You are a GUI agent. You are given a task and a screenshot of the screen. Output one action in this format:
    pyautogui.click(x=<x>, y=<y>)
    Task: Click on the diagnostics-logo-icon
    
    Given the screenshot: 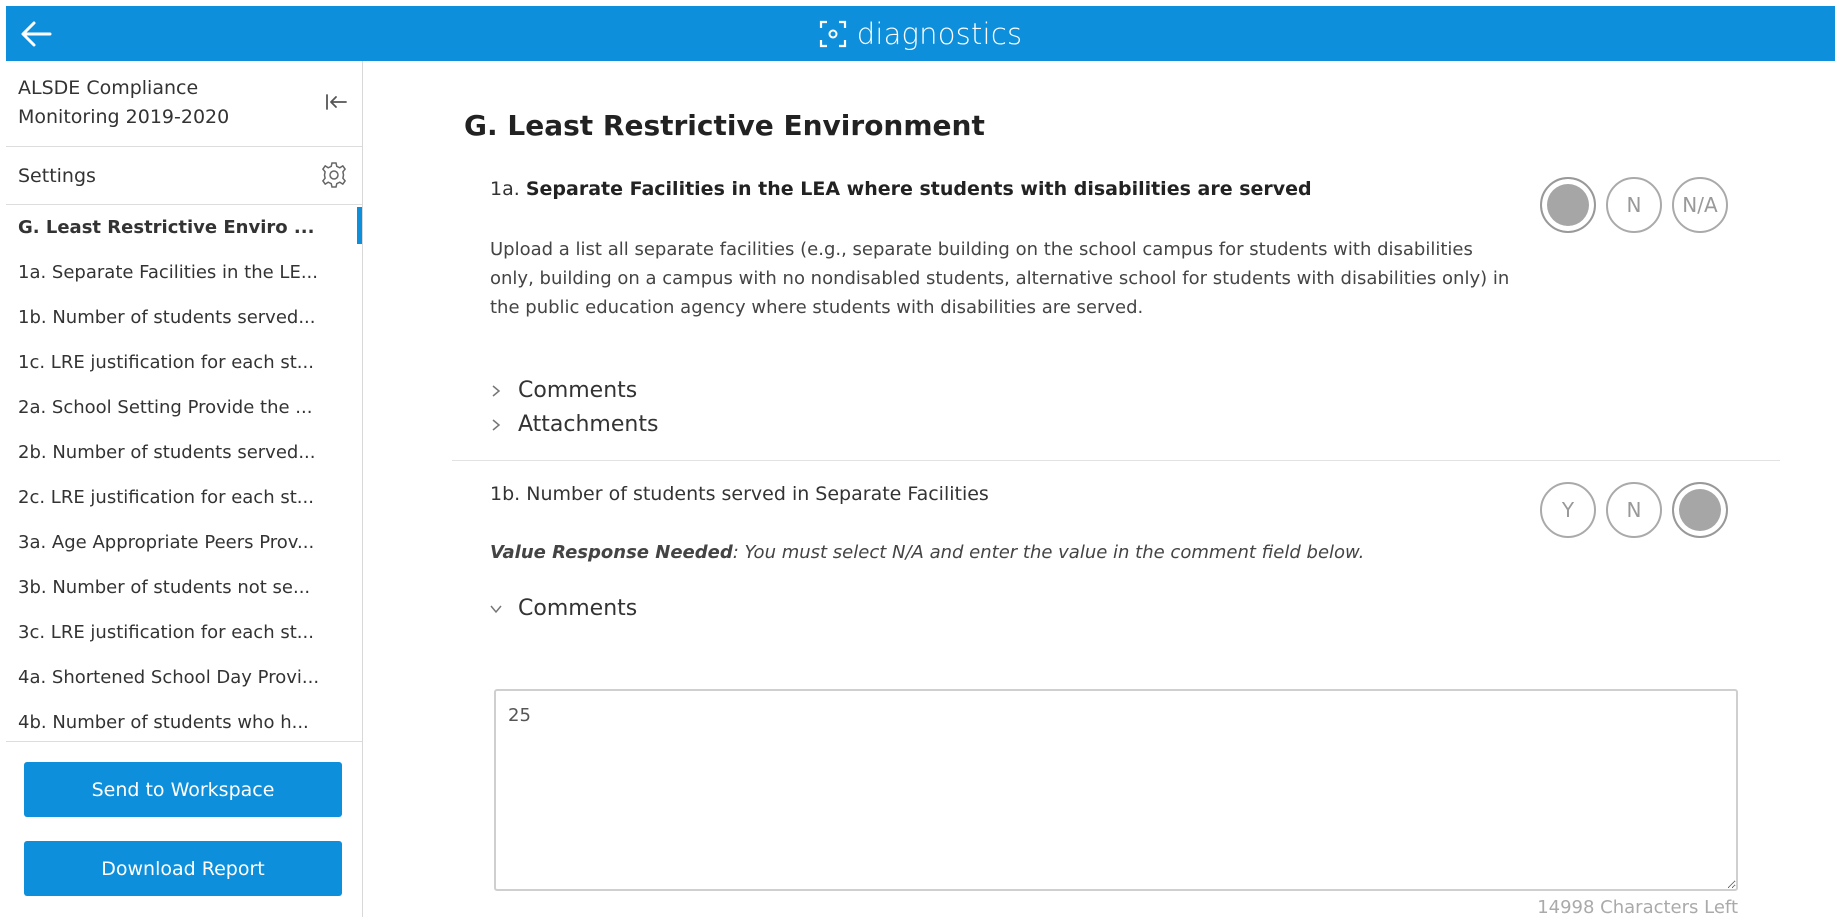 What is the action you would take?
    pyautogui.click(x=833, y=34)
    